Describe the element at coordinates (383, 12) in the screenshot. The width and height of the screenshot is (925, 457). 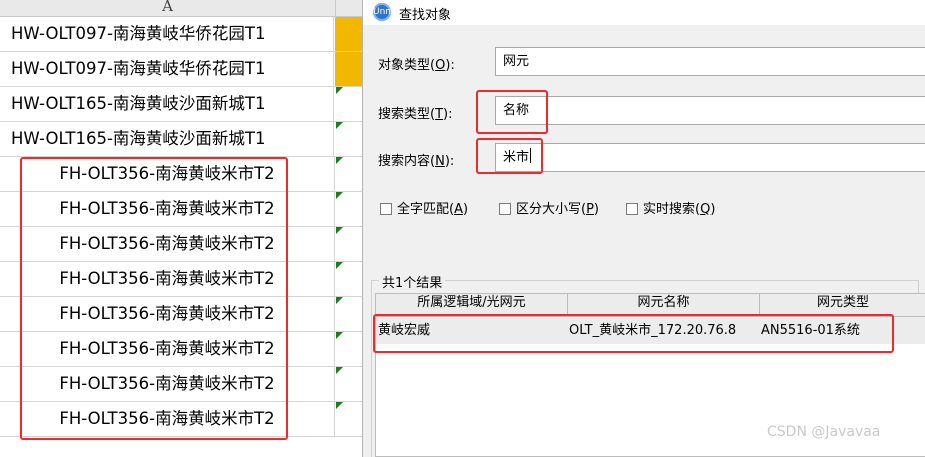
I see `unm-icon: Unm` at that location.